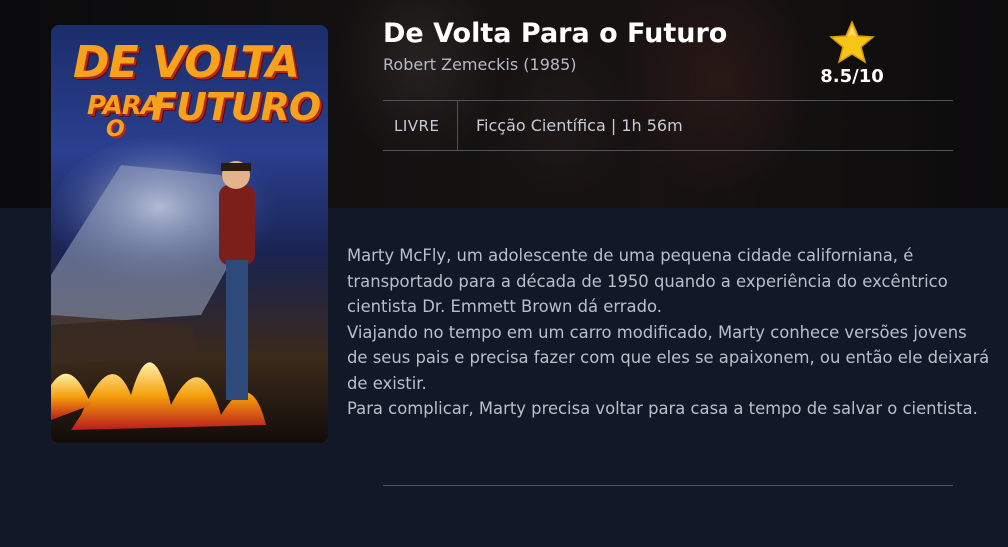 This screenshot has height=547, width=1008. What do you see at coordinates (236, 107) in the screenshot?
I see `poster-title-line-3: FUTURO` at bounding box center [236, 107].